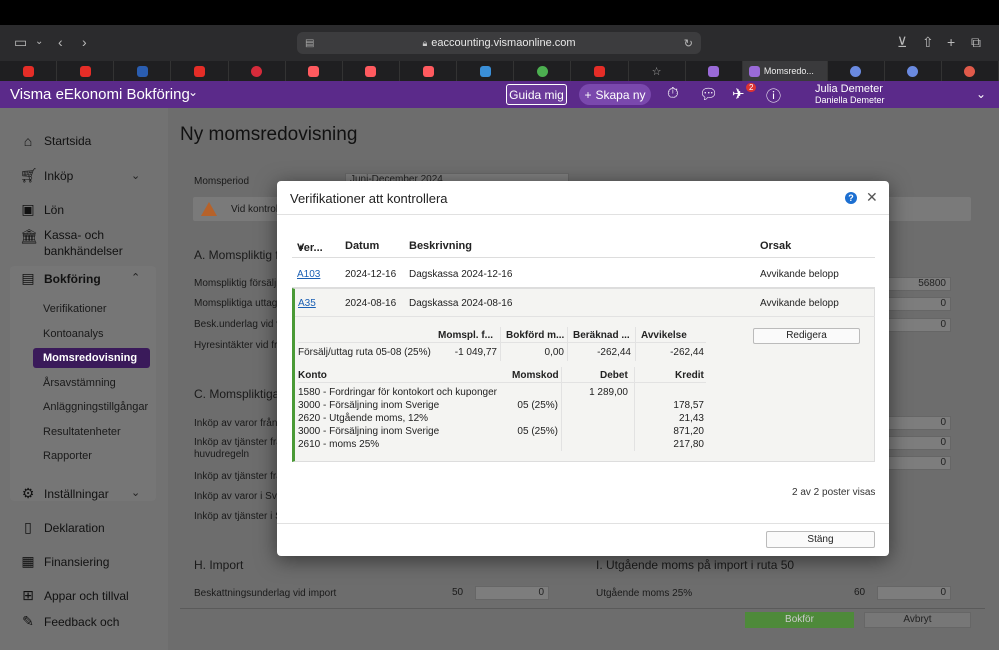  I want to click on account-kredit: 178,57, so click(688, 405).